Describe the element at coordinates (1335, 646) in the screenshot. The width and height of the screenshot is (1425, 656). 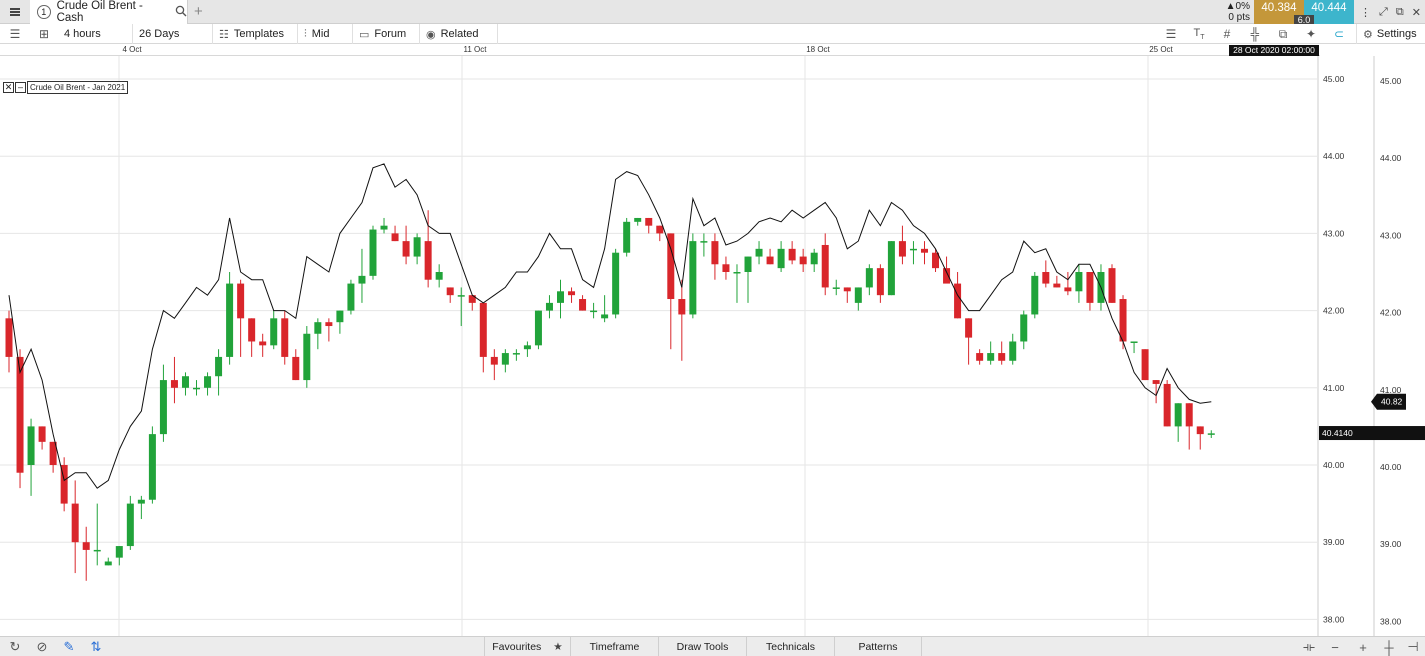
I see `zoom-out-button: −` at that location.